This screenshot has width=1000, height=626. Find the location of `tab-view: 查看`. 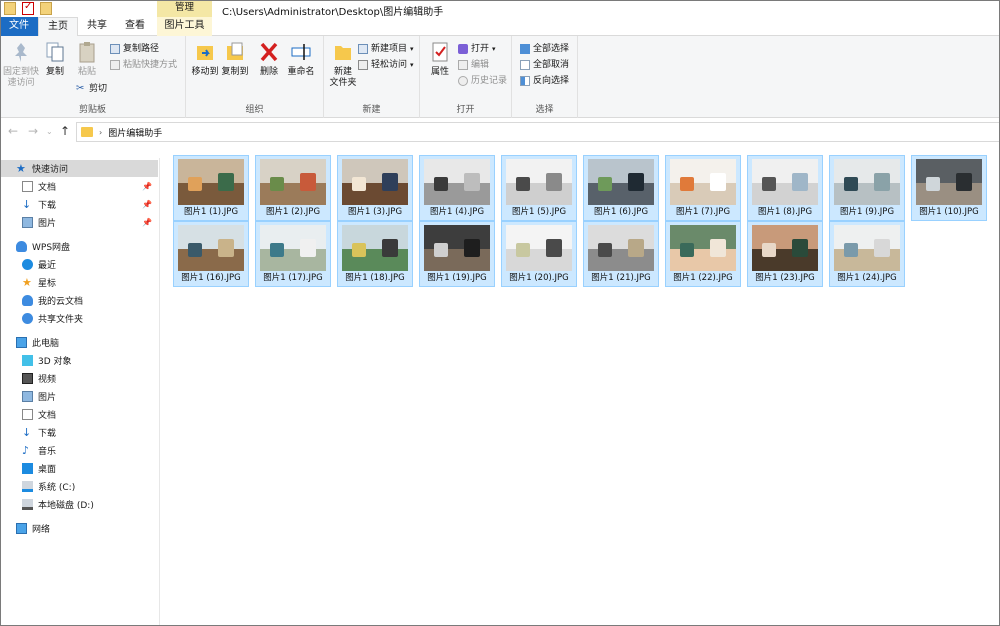

tab-view: 查看 is located at coordinates (135, 26).